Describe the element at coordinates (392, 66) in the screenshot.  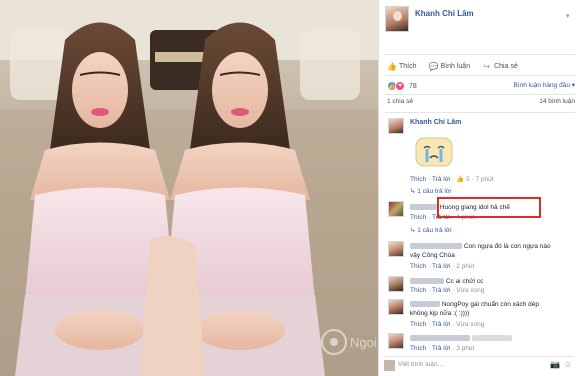
I see `thumbs-up-icon: 👍` at that location.